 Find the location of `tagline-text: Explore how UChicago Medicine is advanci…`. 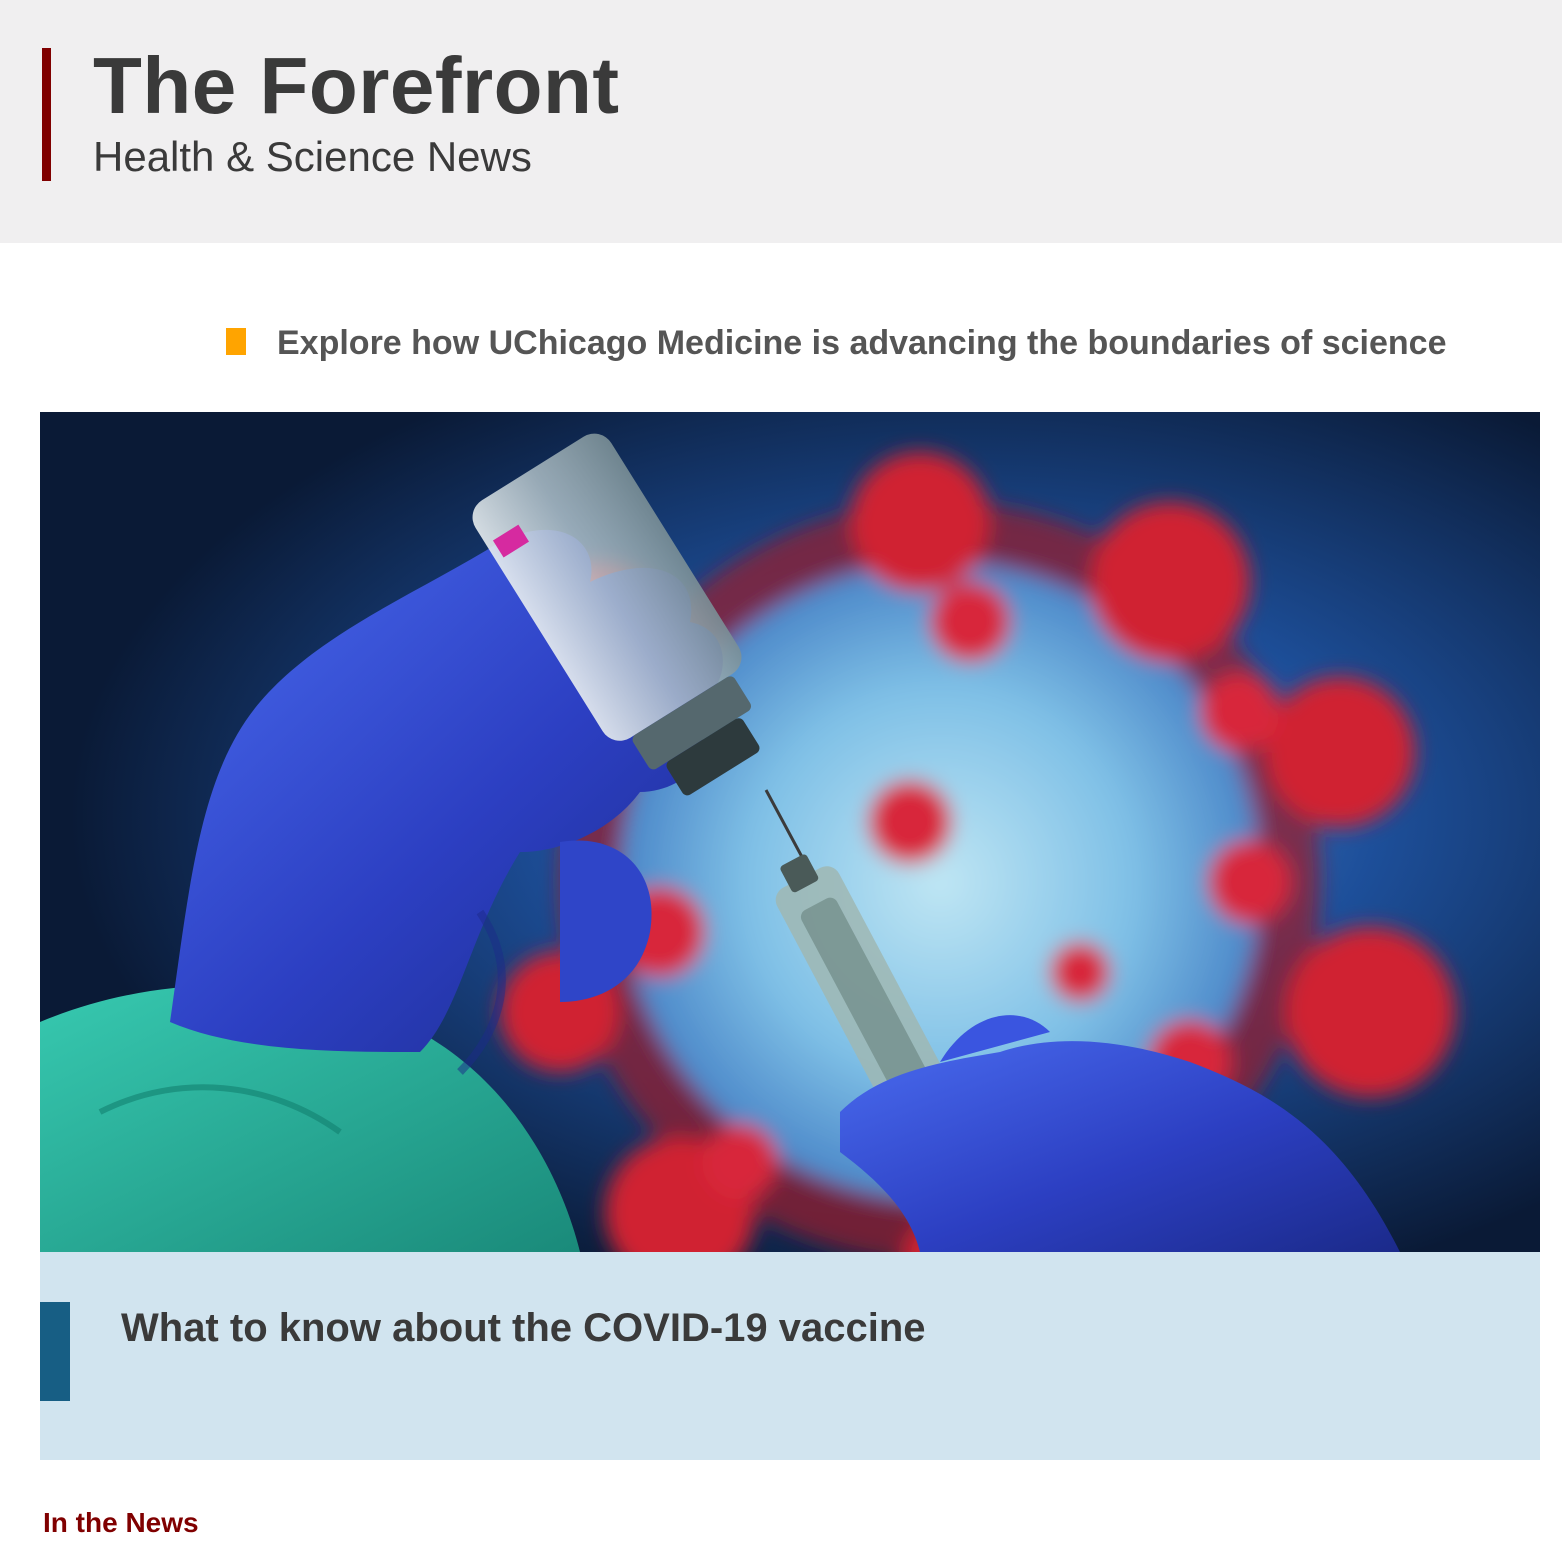

tagline-text: Explore how UChicago Medicine is advanci… is located at coordinates (862, 343).